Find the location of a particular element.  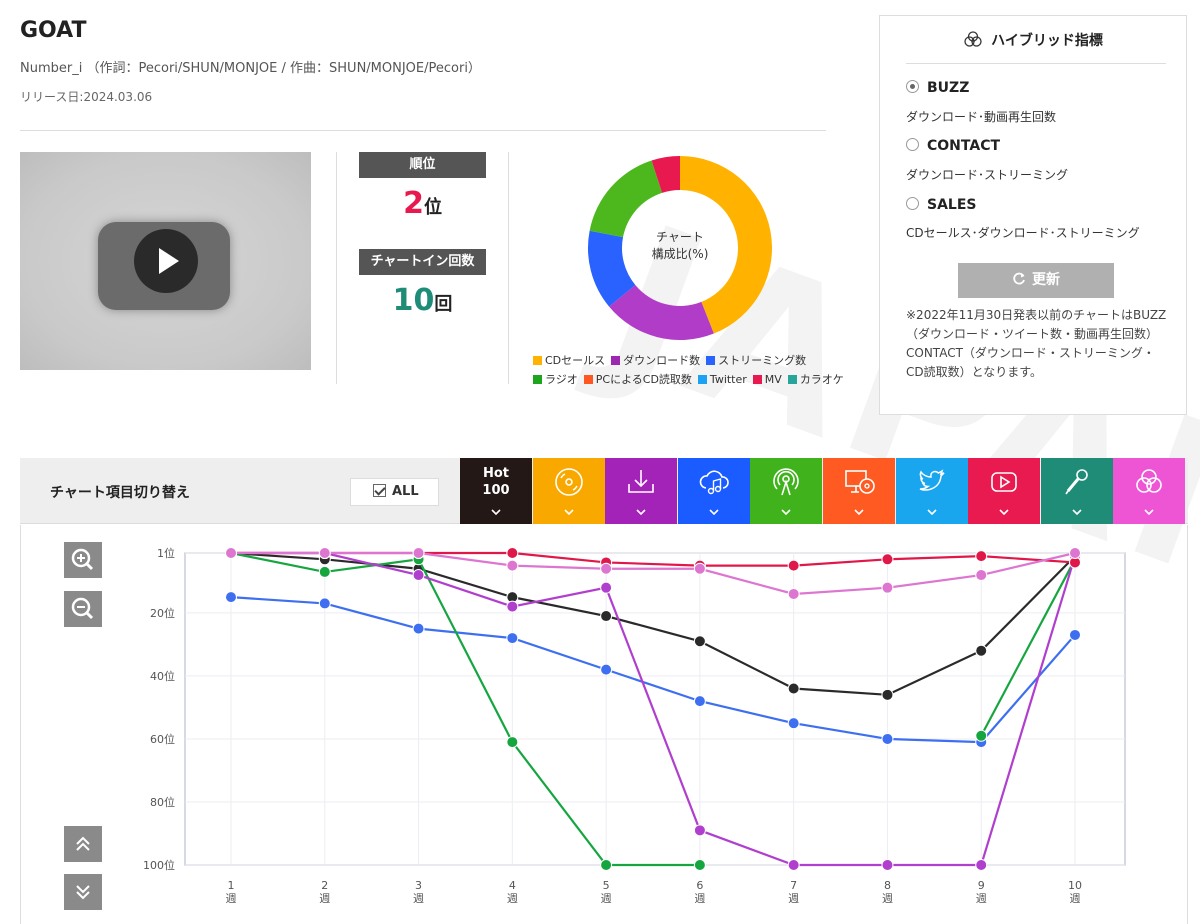

y-tick-label: 1位 is located at coordinates (166, 553).